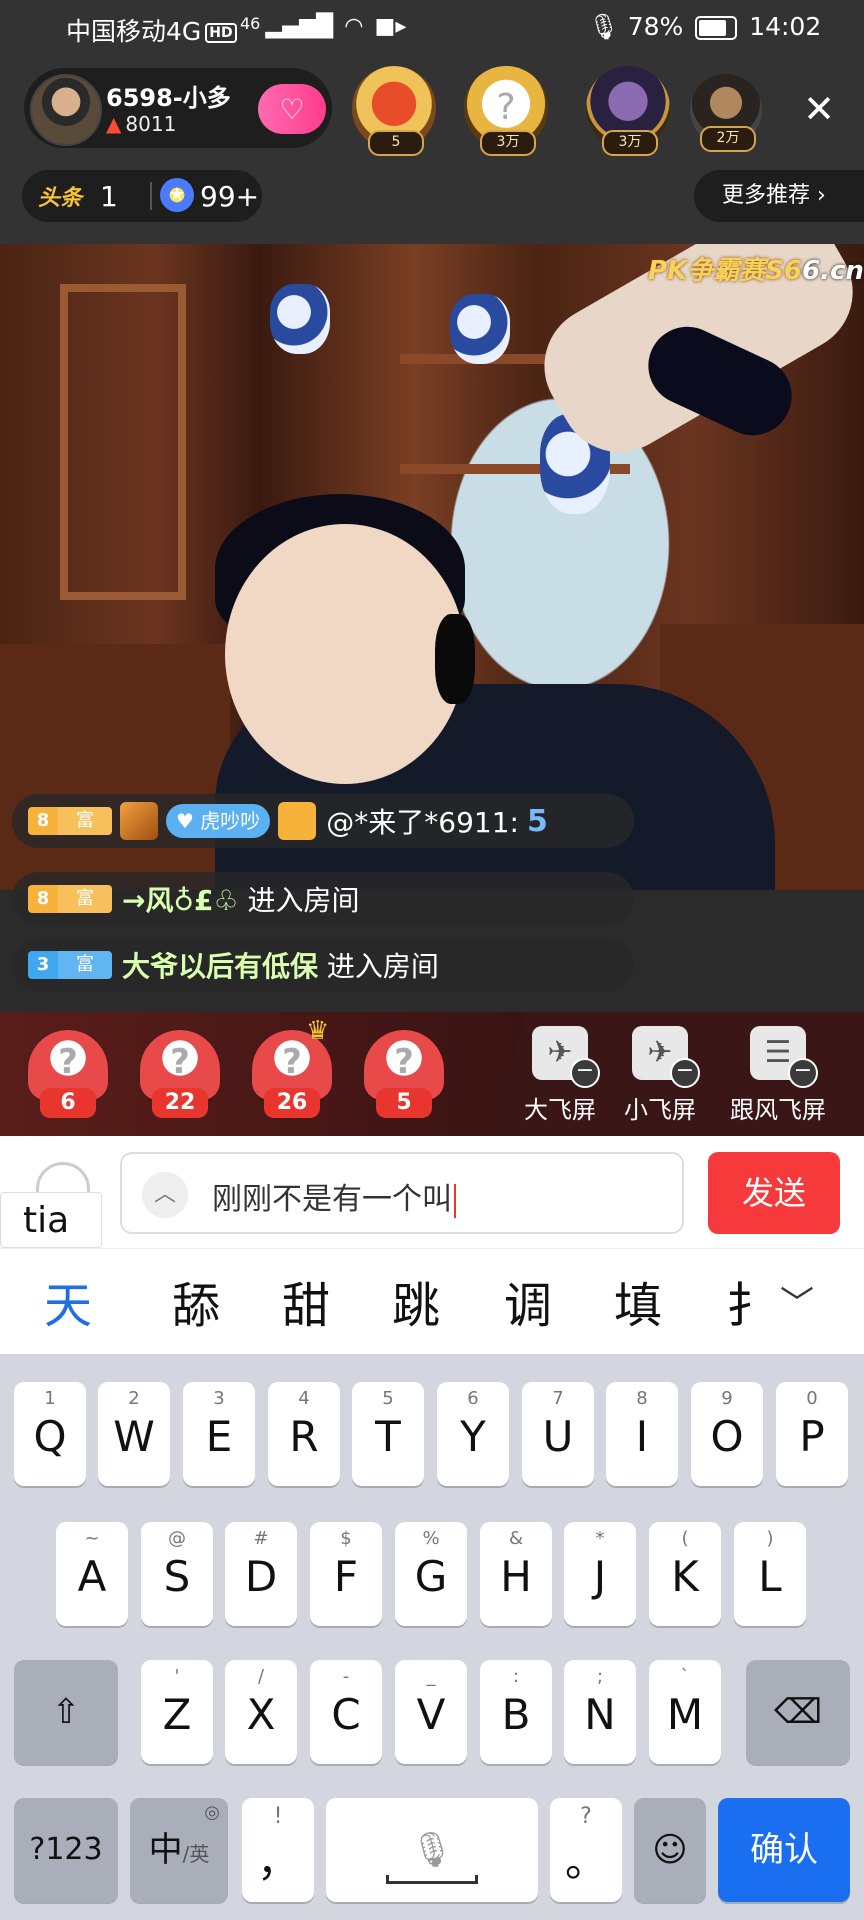  I want to click on flame-icon: ▲, so click(114, 124).